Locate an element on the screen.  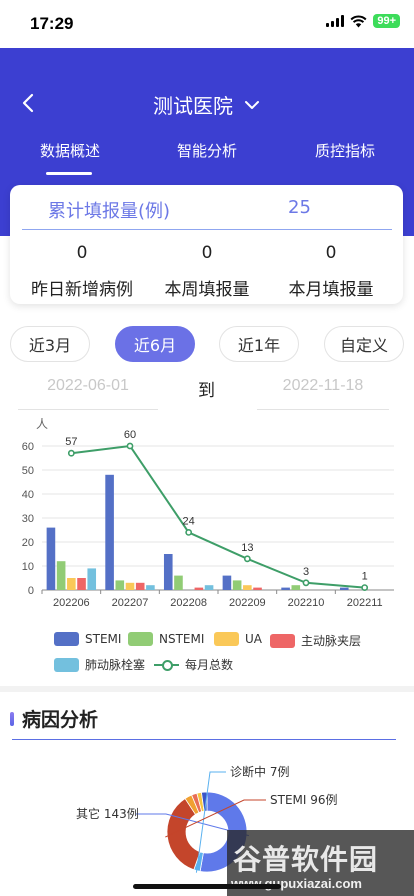
bar-肺动脉栓塞-202207 is located at coordinates (150, 587).